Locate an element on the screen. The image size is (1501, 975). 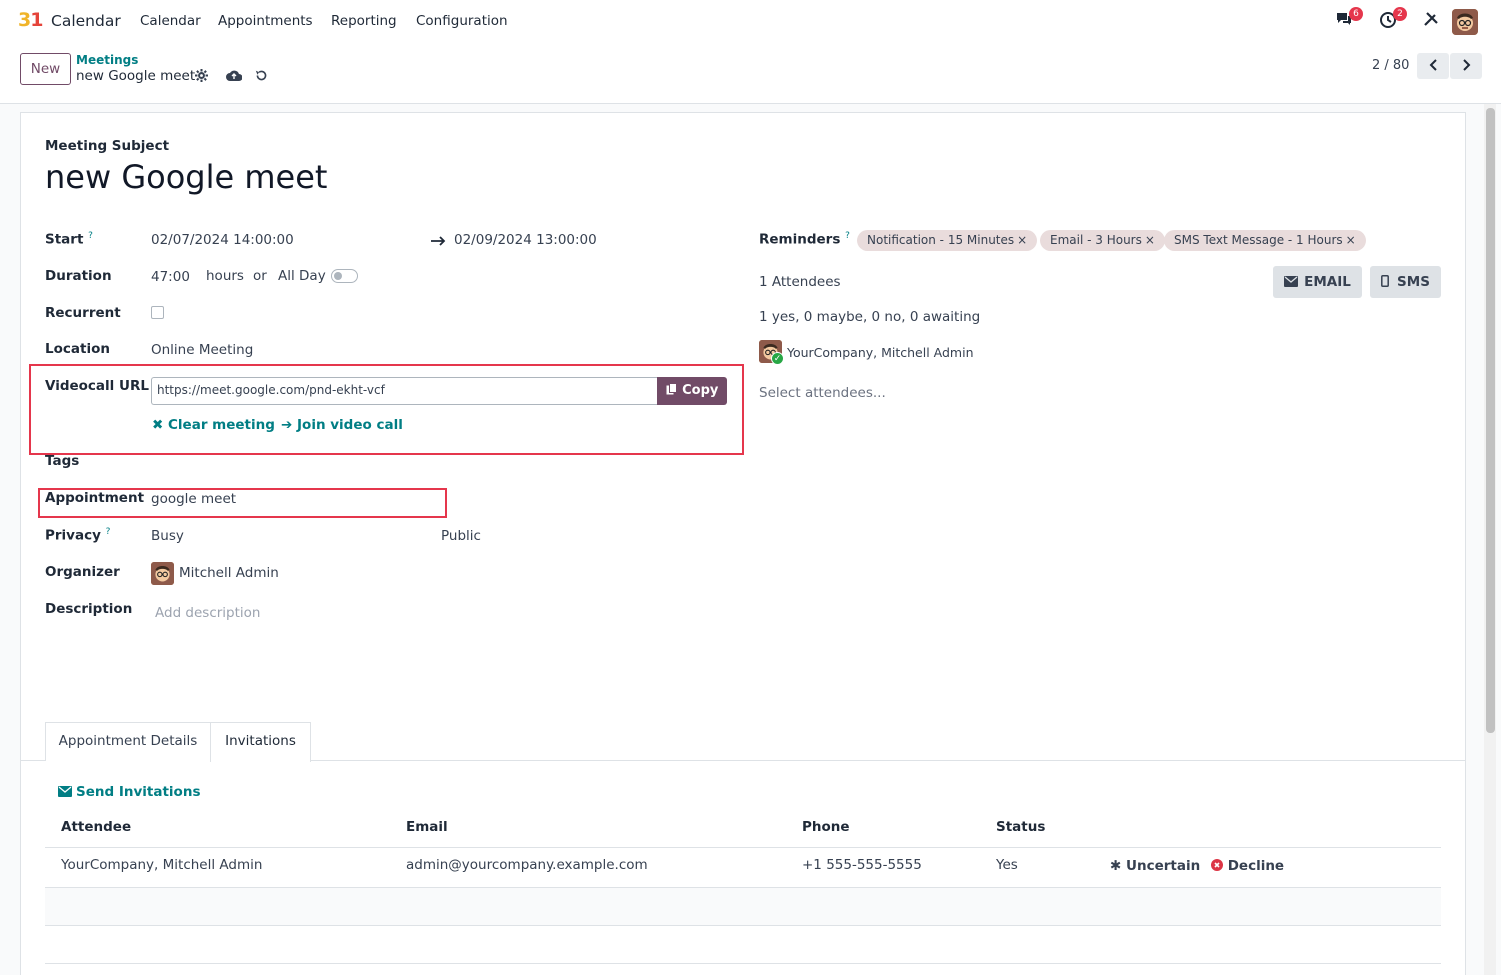
chevron-left-icon is located at coordinates (1433, 65).